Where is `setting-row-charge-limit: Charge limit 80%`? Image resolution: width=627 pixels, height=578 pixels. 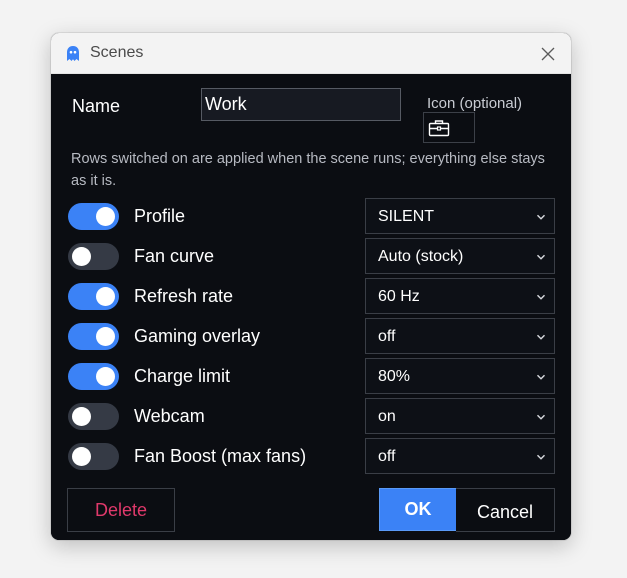 setting-row-charge-limit: Charge limit 80% is located at coordinates (311, 376).